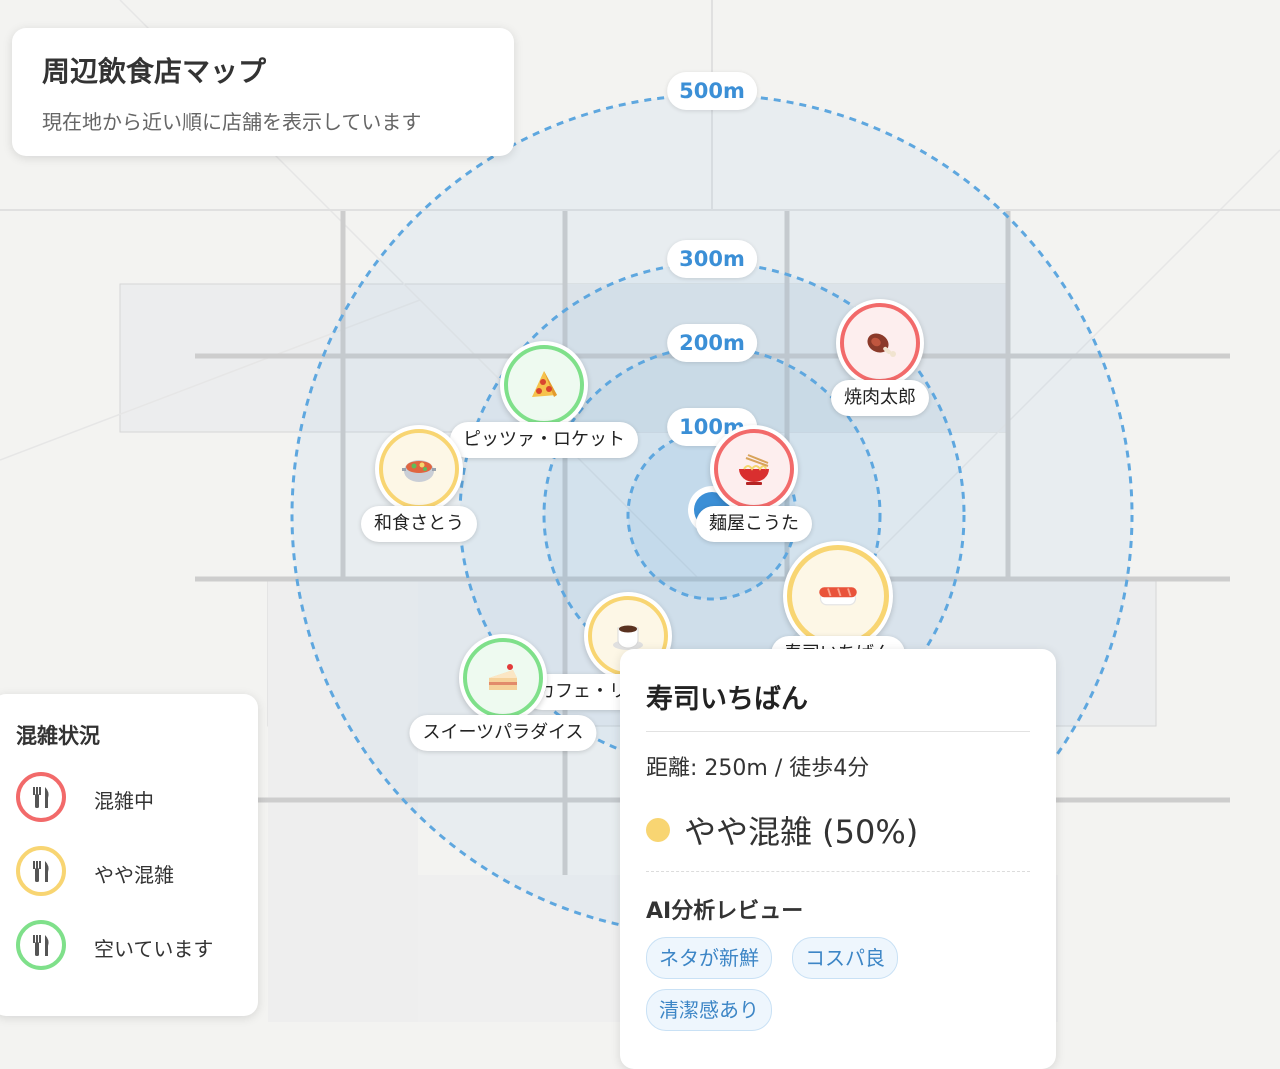 This screenshot has width=1280, height=1069. Describe the element at coordinates (124, 801) in the screenshot. I see `legend-label-busy: 混雑中` at that location.